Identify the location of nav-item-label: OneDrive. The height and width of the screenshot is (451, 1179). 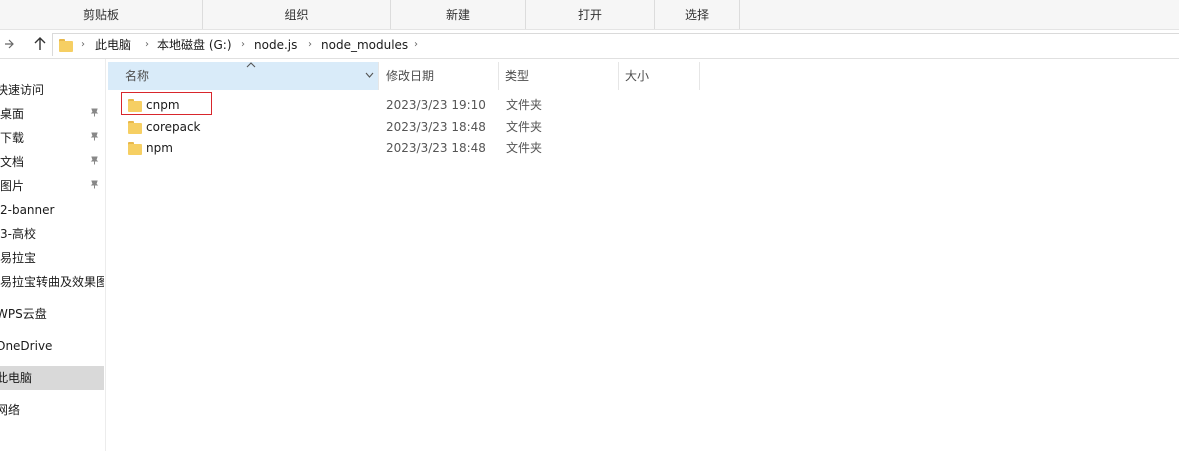
(26, 346).